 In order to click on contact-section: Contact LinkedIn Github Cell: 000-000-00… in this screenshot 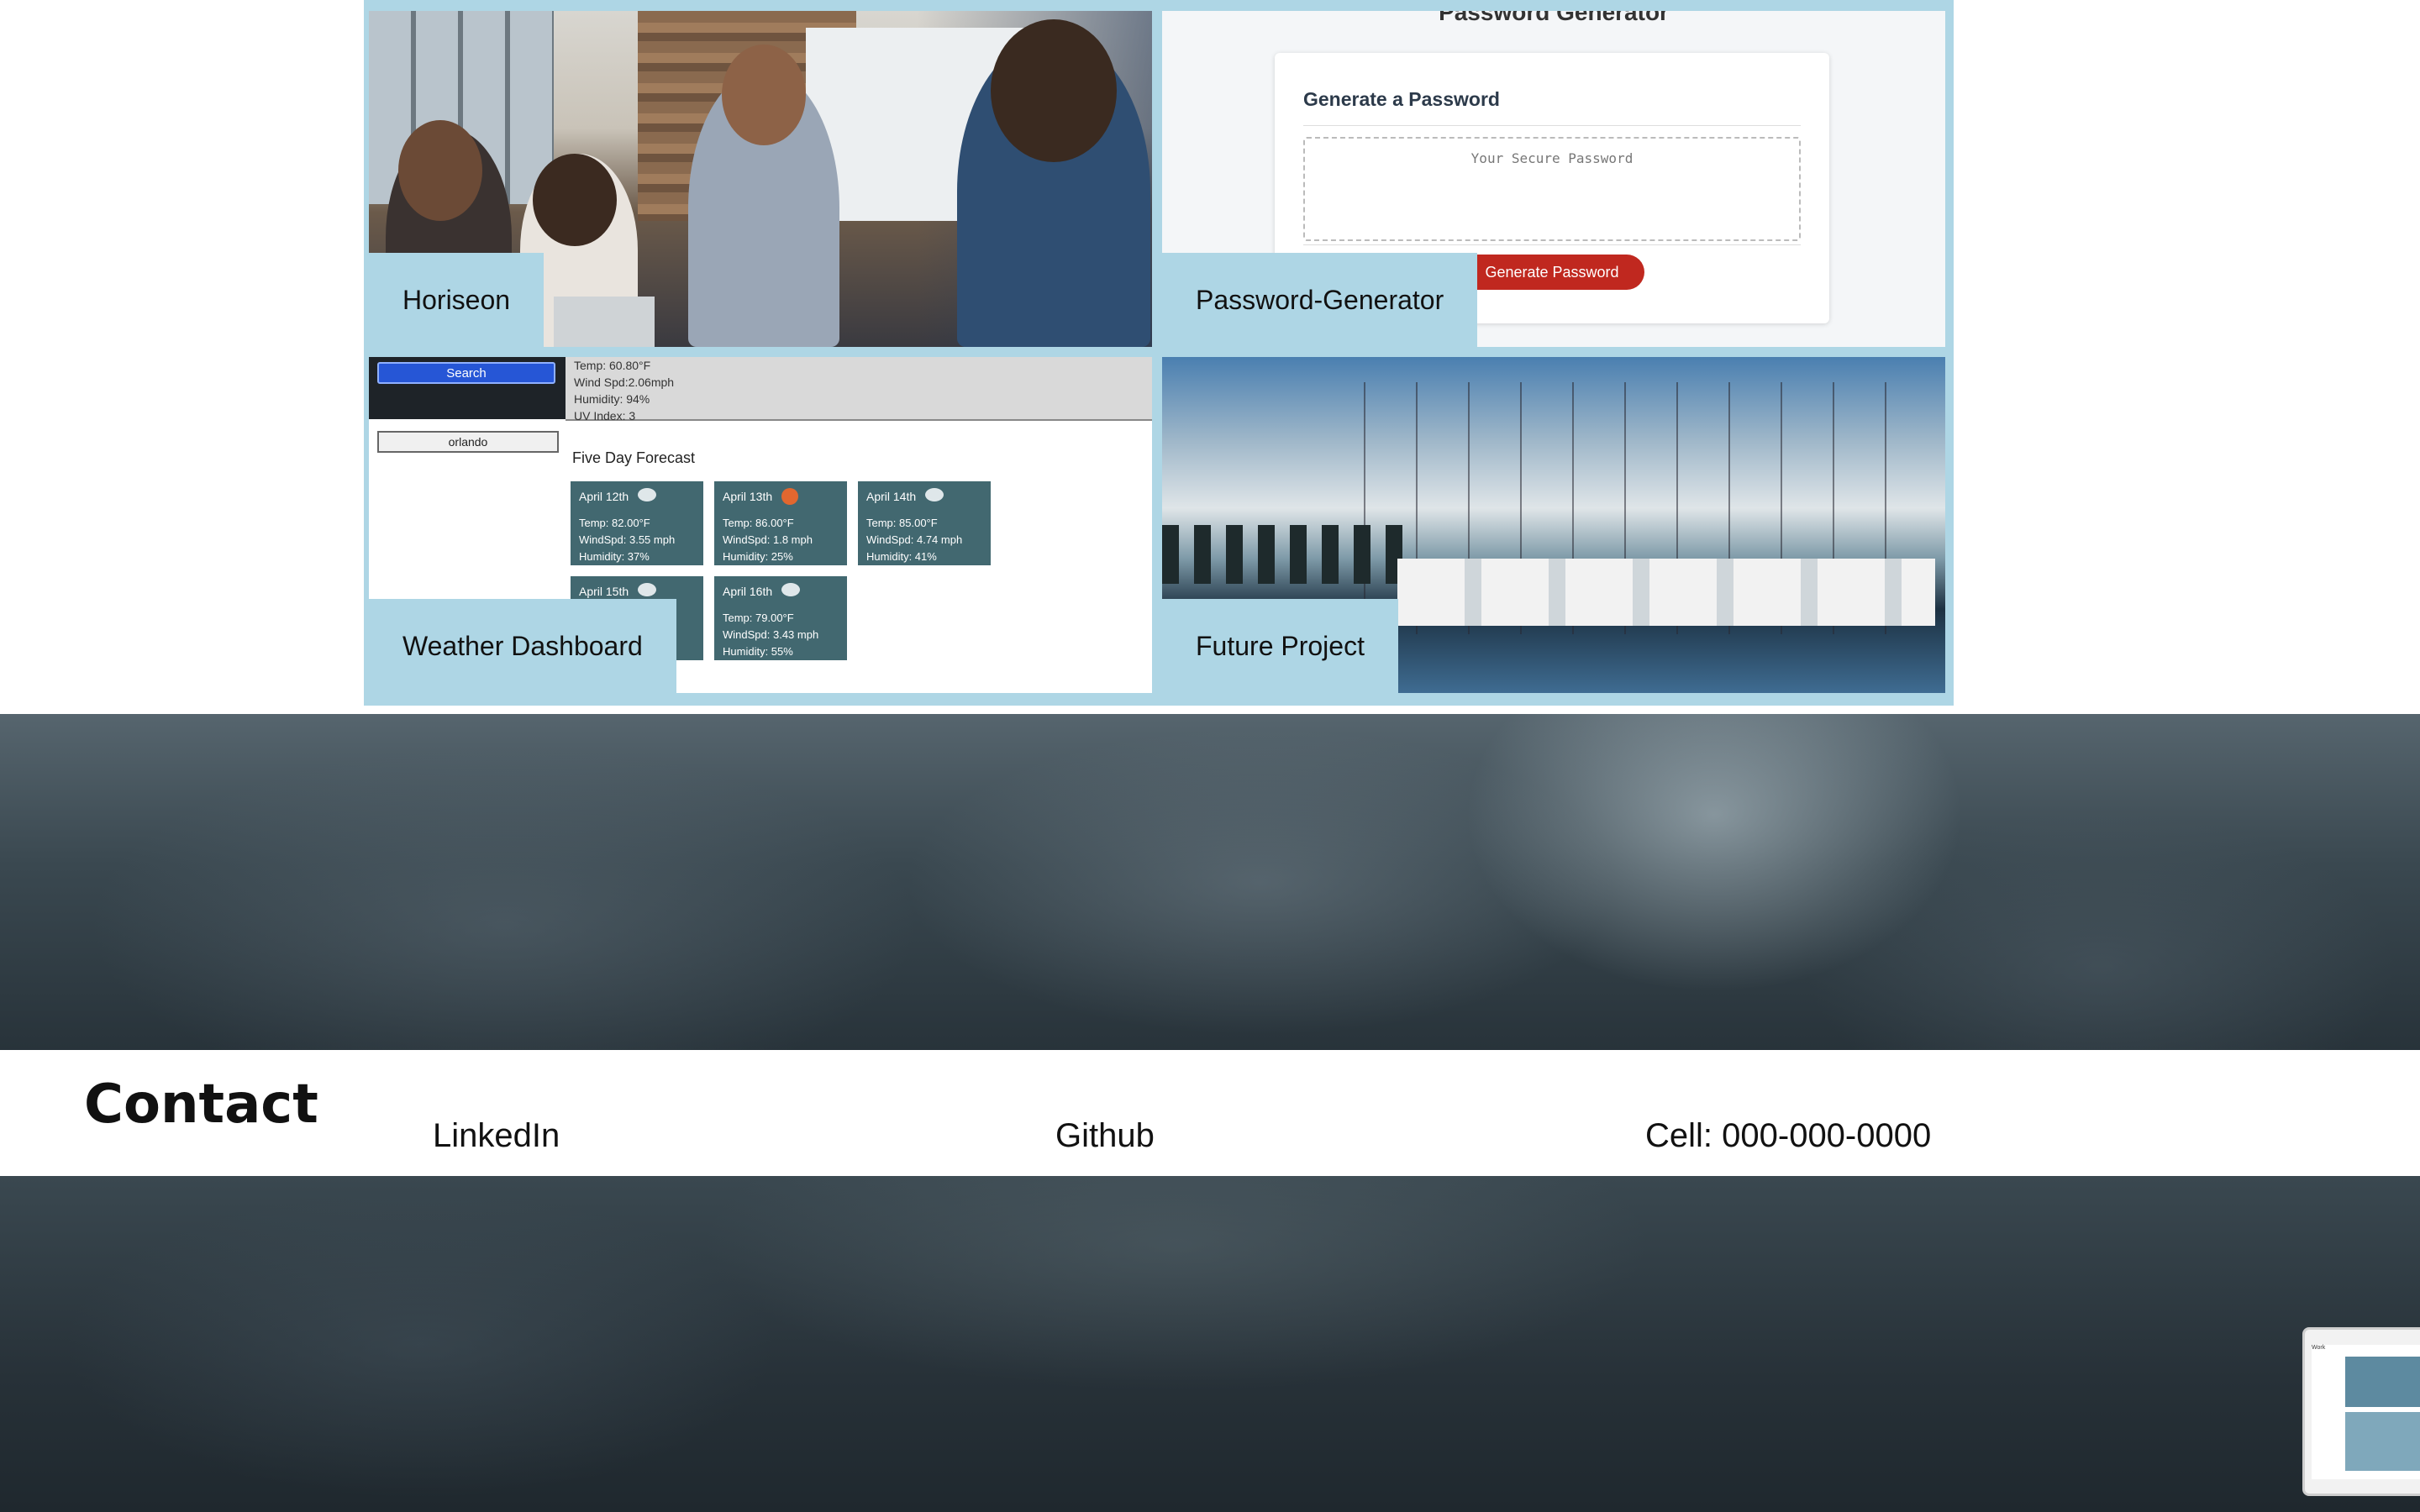, I will do `click(1210, 1113)`.